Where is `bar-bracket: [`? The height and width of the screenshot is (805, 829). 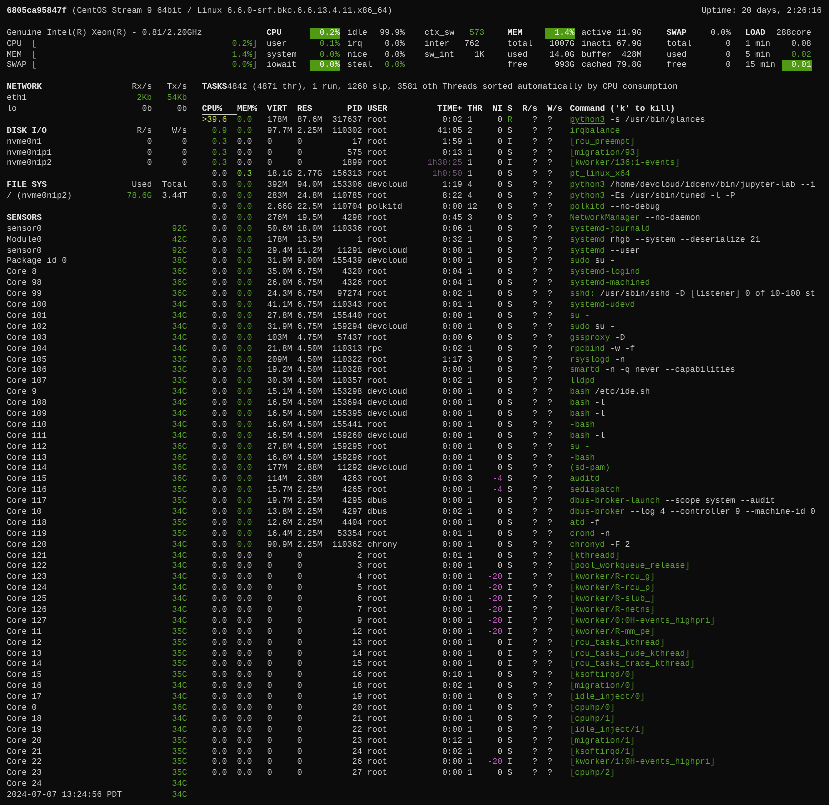 bar-bracket: [ is located at coordinates (35, 55).